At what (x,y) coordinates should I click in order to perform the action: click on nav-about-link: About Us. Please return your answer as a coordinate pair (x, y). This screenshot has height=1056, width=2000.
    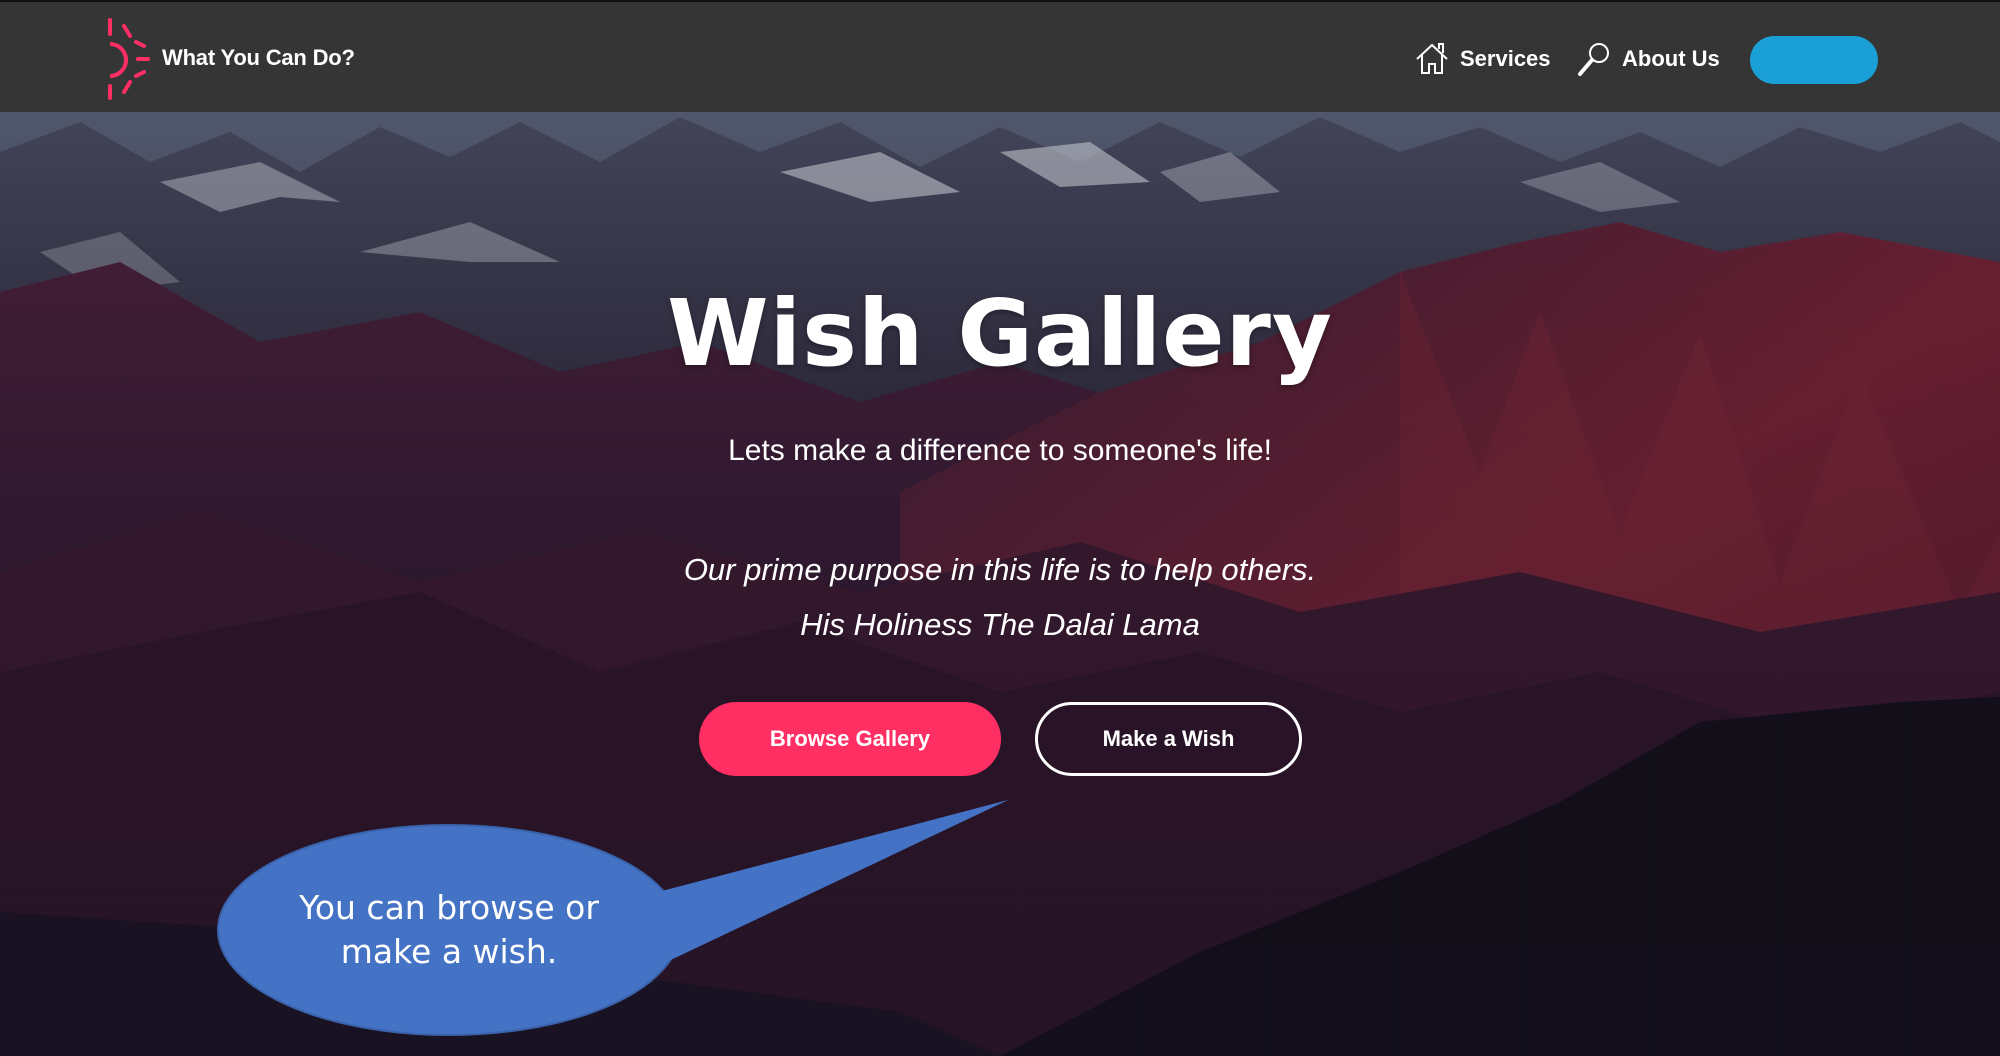
    Looking at the image, I should click on (1647, 59).